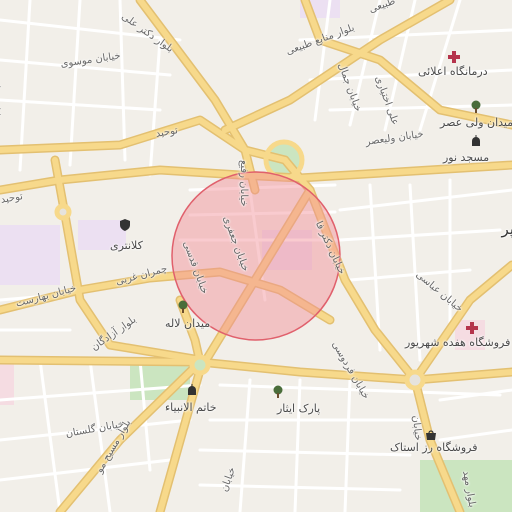 Image resolution: width=512 pixels, height=512 pixels. I want to click on poi-label-kalantari: کلانتری, so click(126, 245).